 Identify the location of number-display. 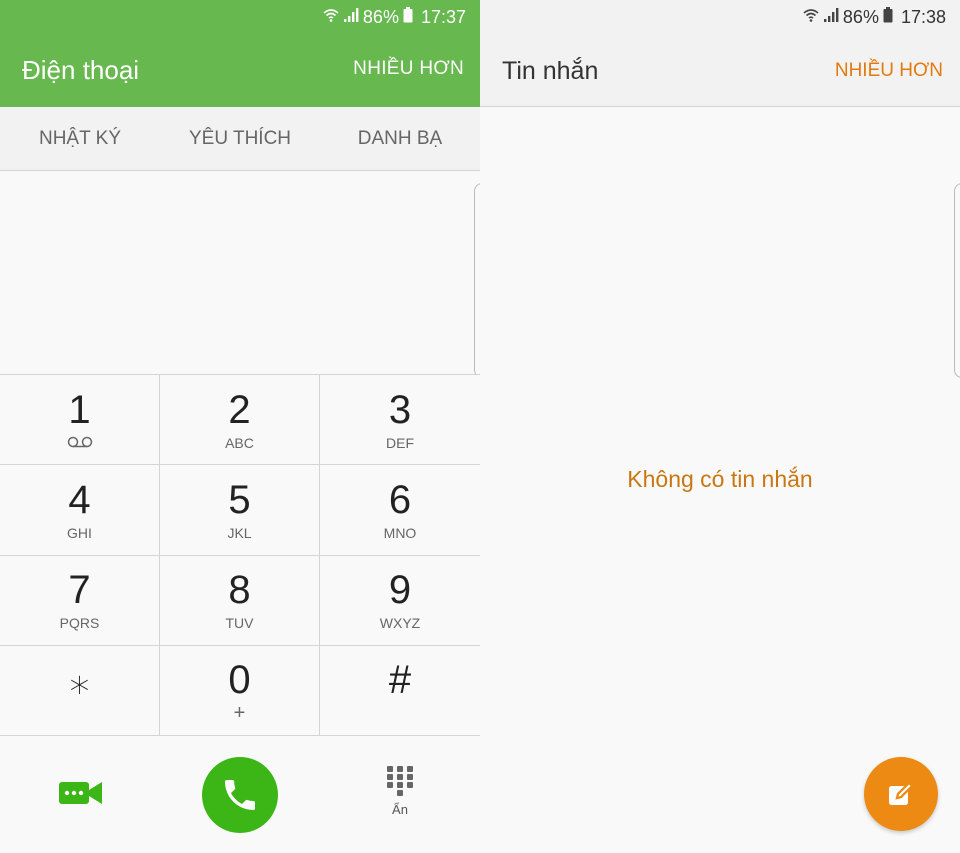
(240, 272).